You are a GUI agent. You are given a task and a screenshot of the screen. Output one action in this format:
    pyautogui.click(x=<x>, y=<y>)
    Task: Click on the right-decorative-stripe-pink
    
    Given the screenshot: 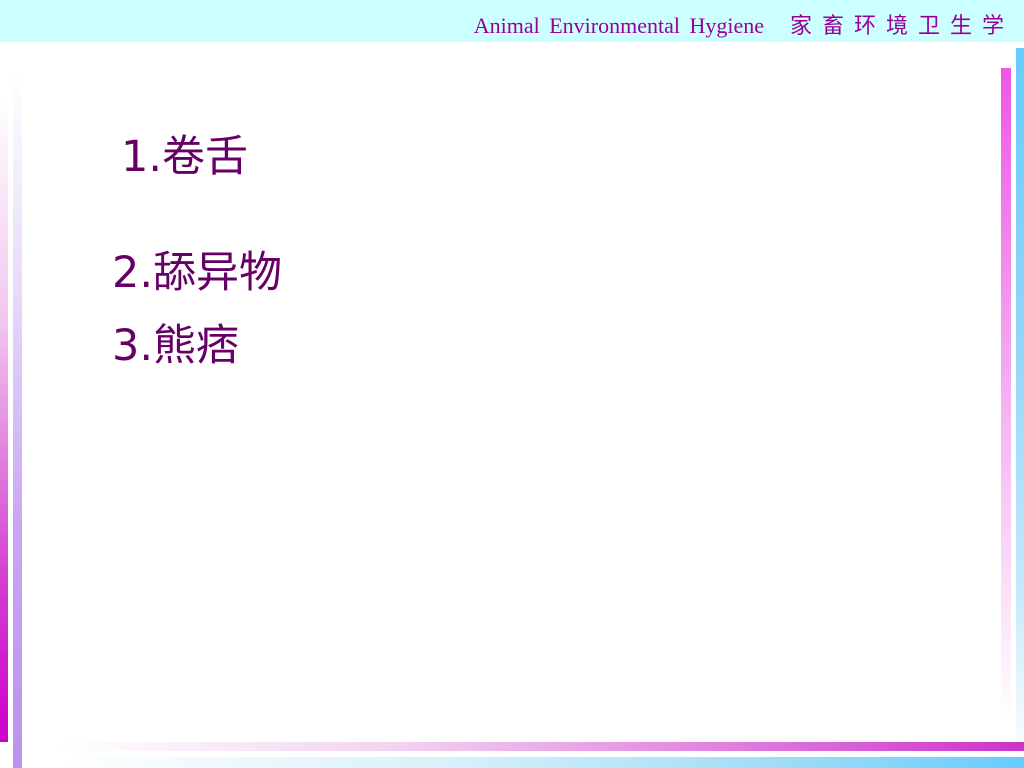 What is the action you would take?
    pyautogui.click(x=1006, y=394)
    